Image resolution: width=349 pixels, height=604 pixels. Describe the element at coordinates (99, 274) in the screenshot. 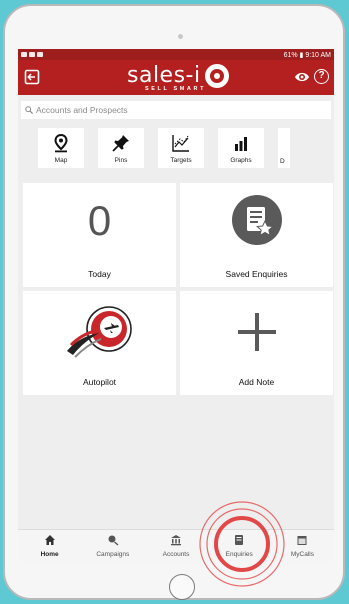

I see `today-label: Today` at that location.